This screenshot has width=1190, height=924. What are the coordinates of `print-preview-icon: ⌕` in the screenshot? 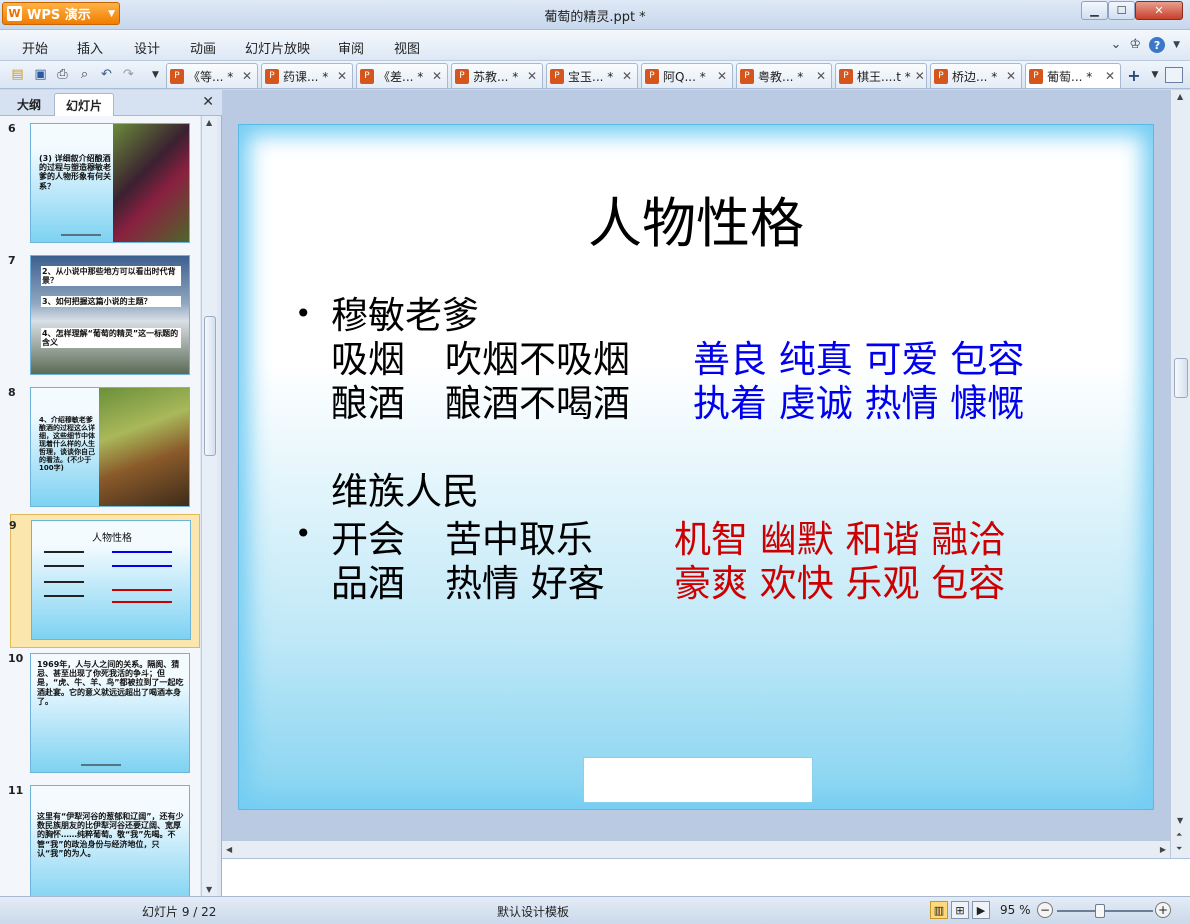 It's located at (84, 74).